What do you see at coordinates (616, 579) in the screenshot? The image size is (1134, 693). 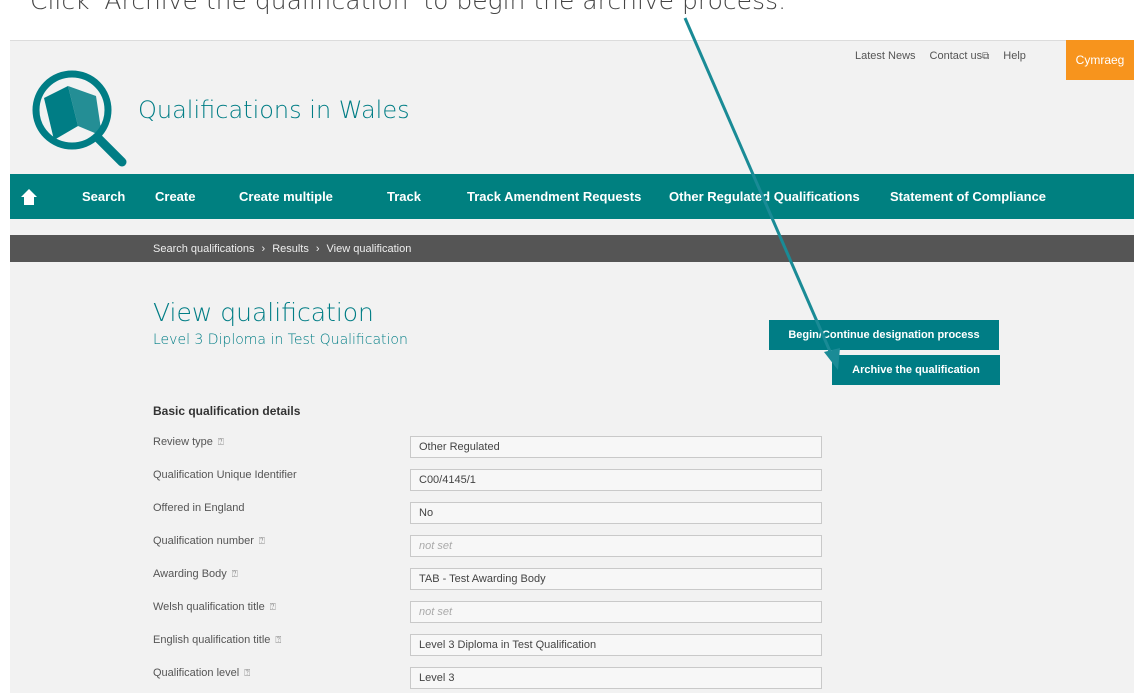 I see `awarding-body-field: TAB - Test Awarding Body` at bounding box center [616, 579].